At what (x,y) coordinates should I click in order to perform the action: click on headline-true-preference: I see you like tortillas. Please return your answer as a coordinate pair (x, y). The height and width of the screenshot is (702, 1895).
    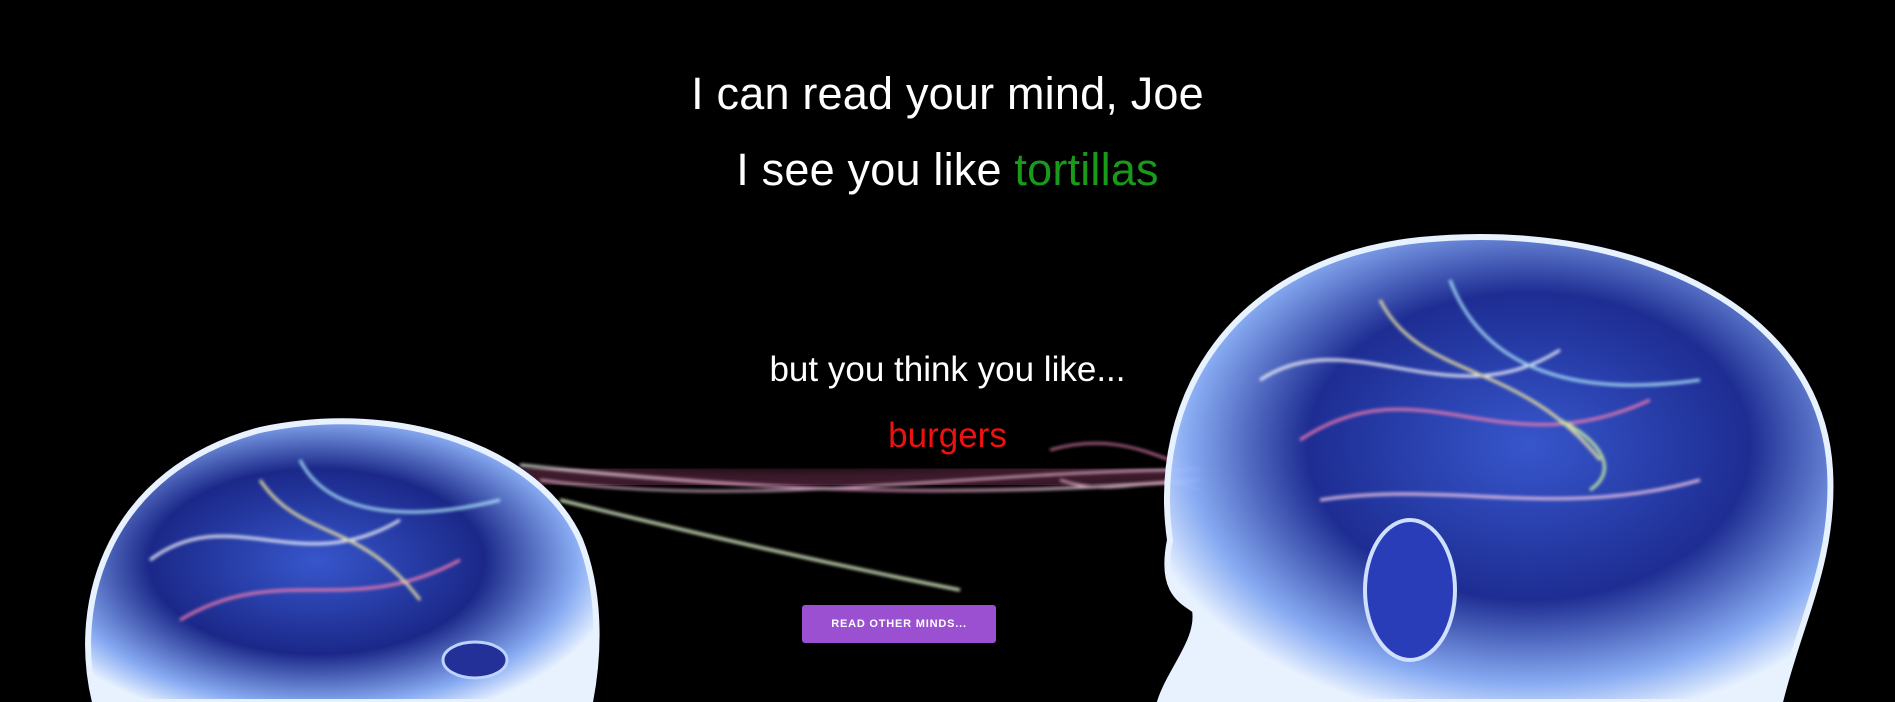
    Looking at the image, I should click on (947, 170).